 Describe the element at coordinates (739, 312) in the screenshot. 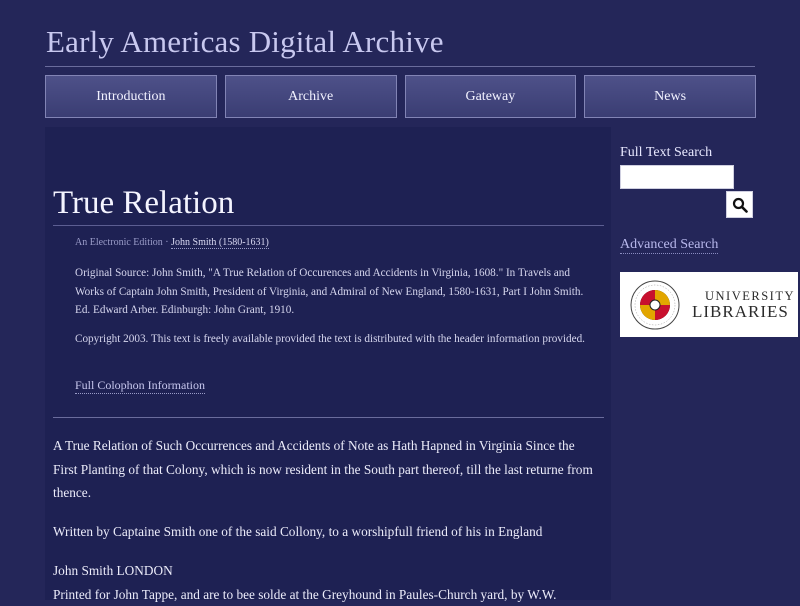

I see `logo-libraries-text: LIBRARIES` at that location.